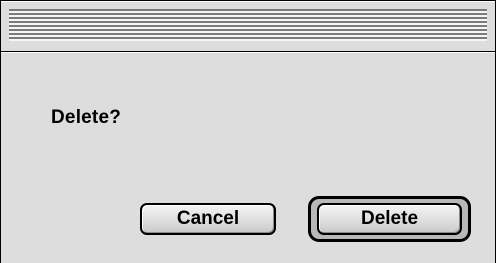 The height and width of the screenshot is (263, 496). What do you see at coordinates (248, 1) in the screenshot?
I see `titlebar-highlight` at bounding box center [248, 1].